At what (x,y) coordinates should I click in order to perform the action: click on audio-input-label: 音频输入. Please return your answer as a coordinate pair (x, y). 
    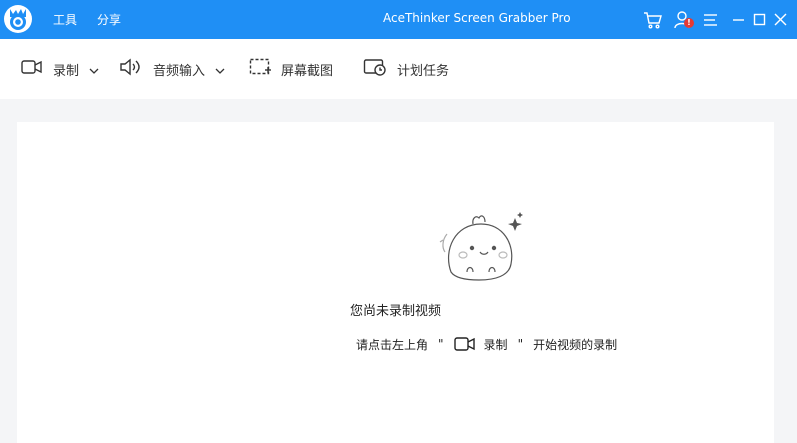
    Looking at the image, I should click on (179, 71).